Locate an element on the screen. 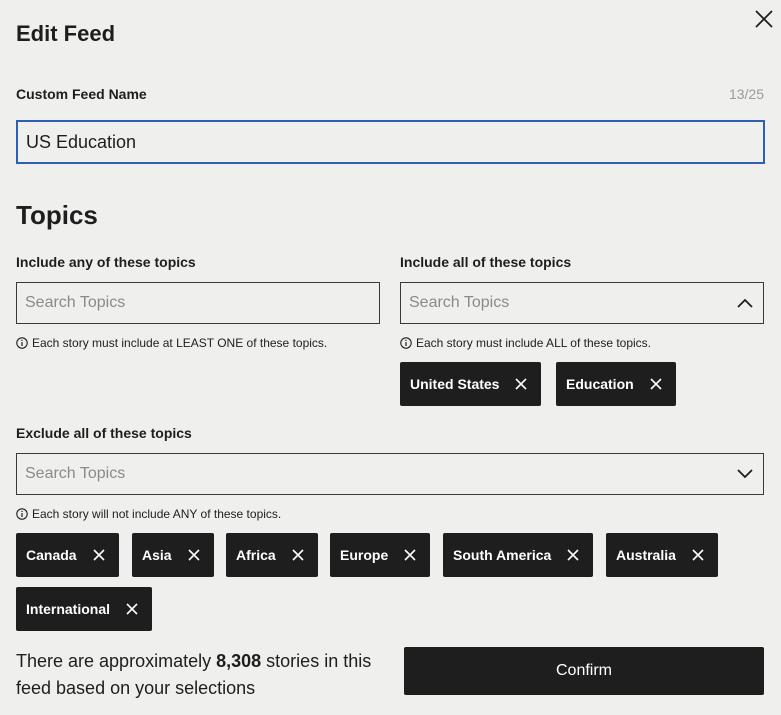 This screenshot has height=715, width=781. chip-canada: Canada is located at coordinates (67, 555).